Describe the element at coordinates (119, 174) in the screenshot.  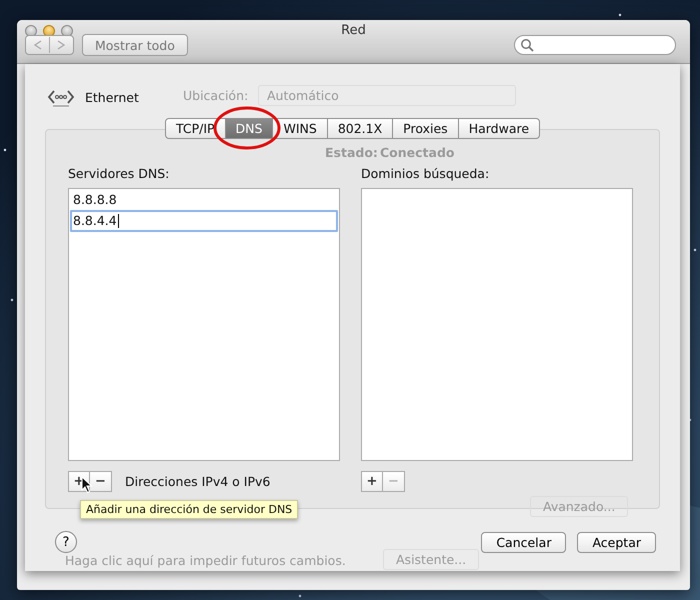
I see `dns-servers-label: Servidores DNS:` at that location.